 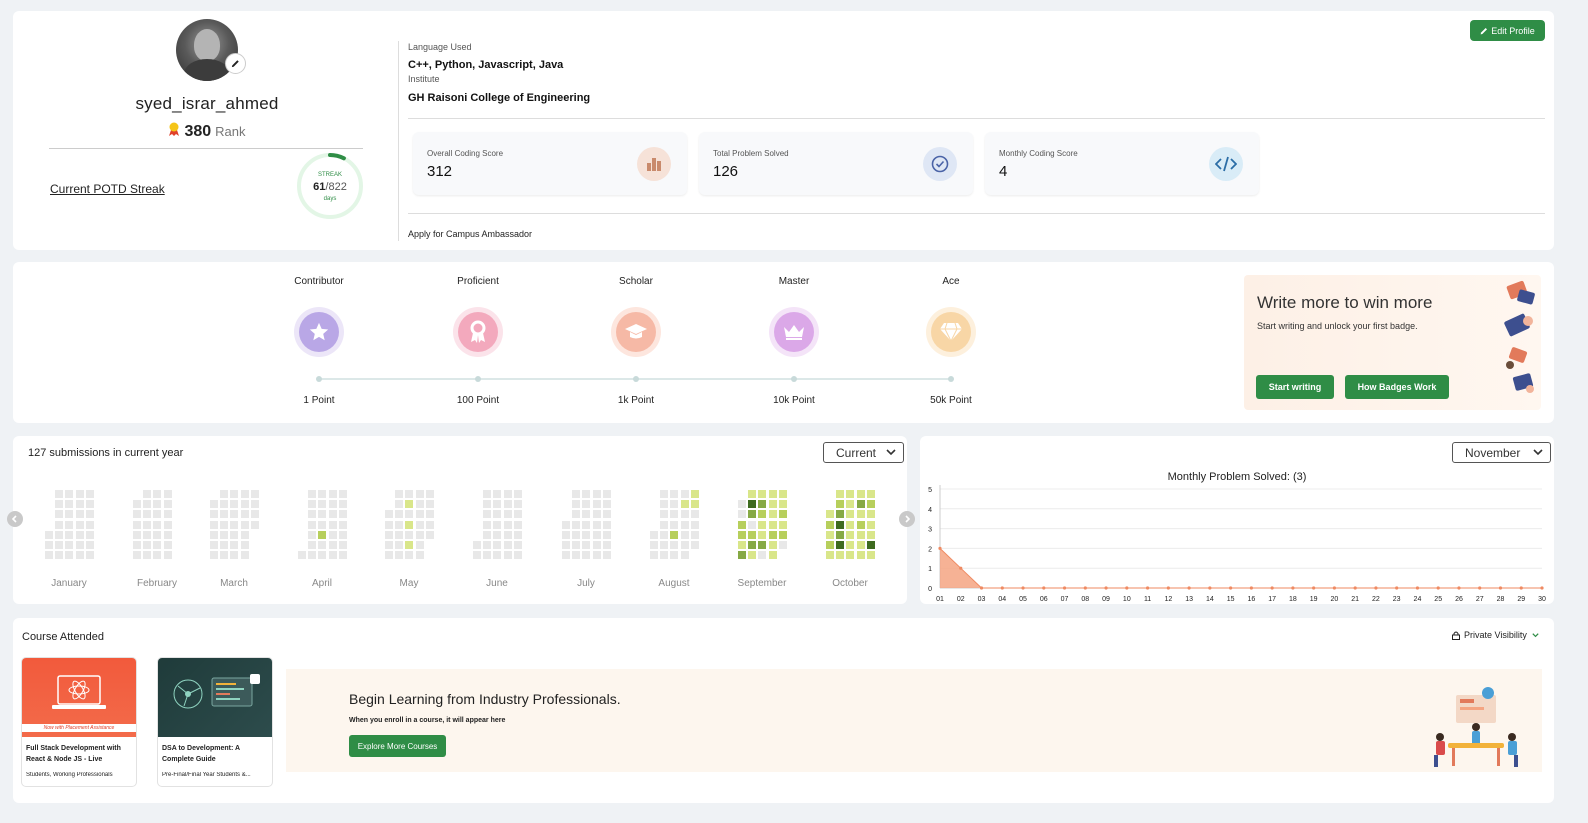 What do you see at coordinates (319, 332) in the screenshot?
I see `badge-contributor` at bounding box center [319, 332].